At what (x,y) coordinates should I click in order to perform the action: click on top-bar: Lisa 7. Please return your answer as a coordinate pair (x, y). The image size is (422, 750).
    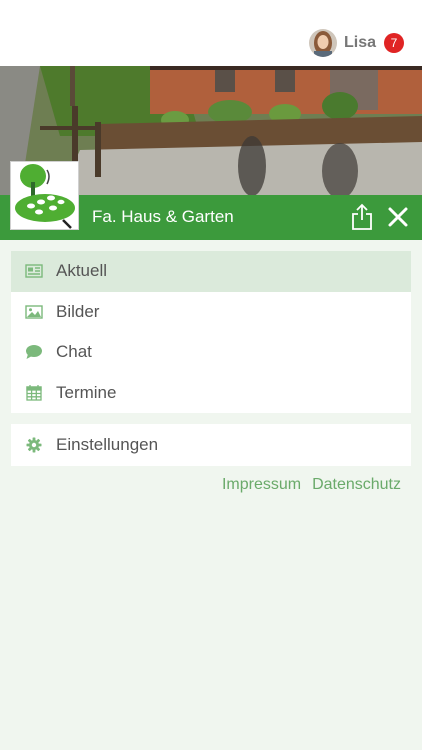
    Looking at the image, I should click on (211, 33).